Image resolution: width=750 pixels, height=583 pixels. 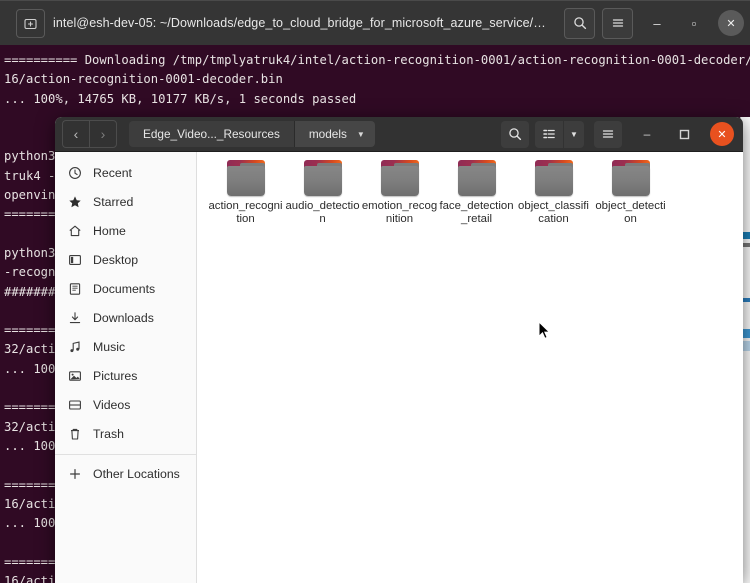 What do you see at coordinates (722, 134) in the screenshot?
I see `file-manager-close-button: ✕` at bounding box center [722, 134].